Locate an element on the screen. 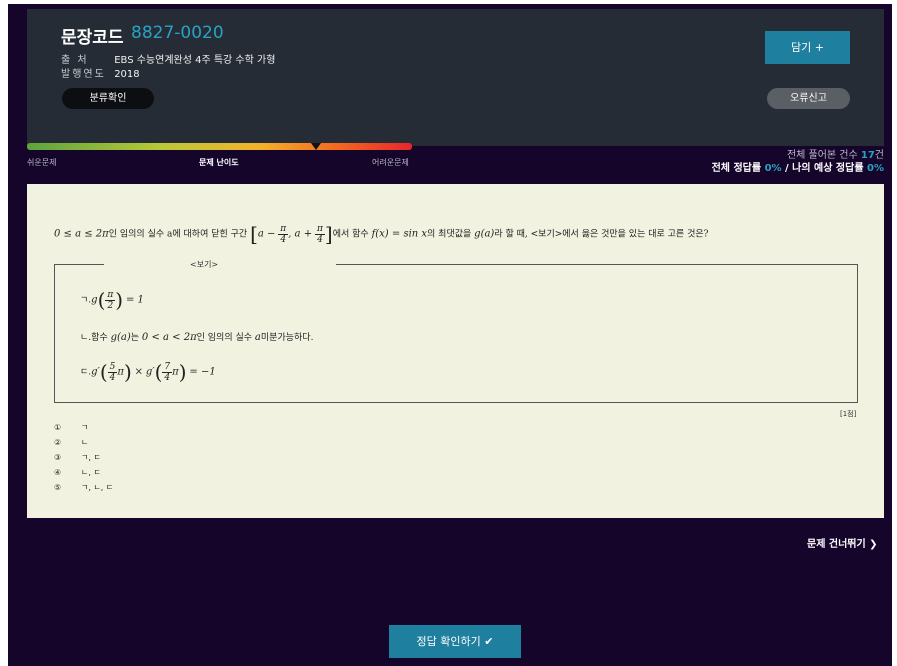 This screenshot has width=897, height=666. choice-5-text: ㄱ, ㄴ, ㄷ is located at coordinates (97, 487).